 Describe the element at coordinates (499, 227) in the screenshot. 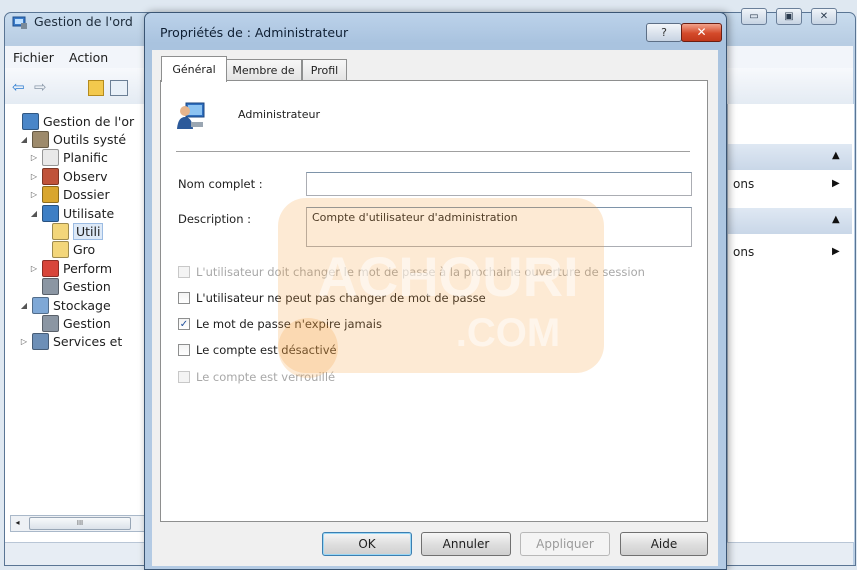

I see `description-field: Compte d'utilisateur d'administration` at that location.